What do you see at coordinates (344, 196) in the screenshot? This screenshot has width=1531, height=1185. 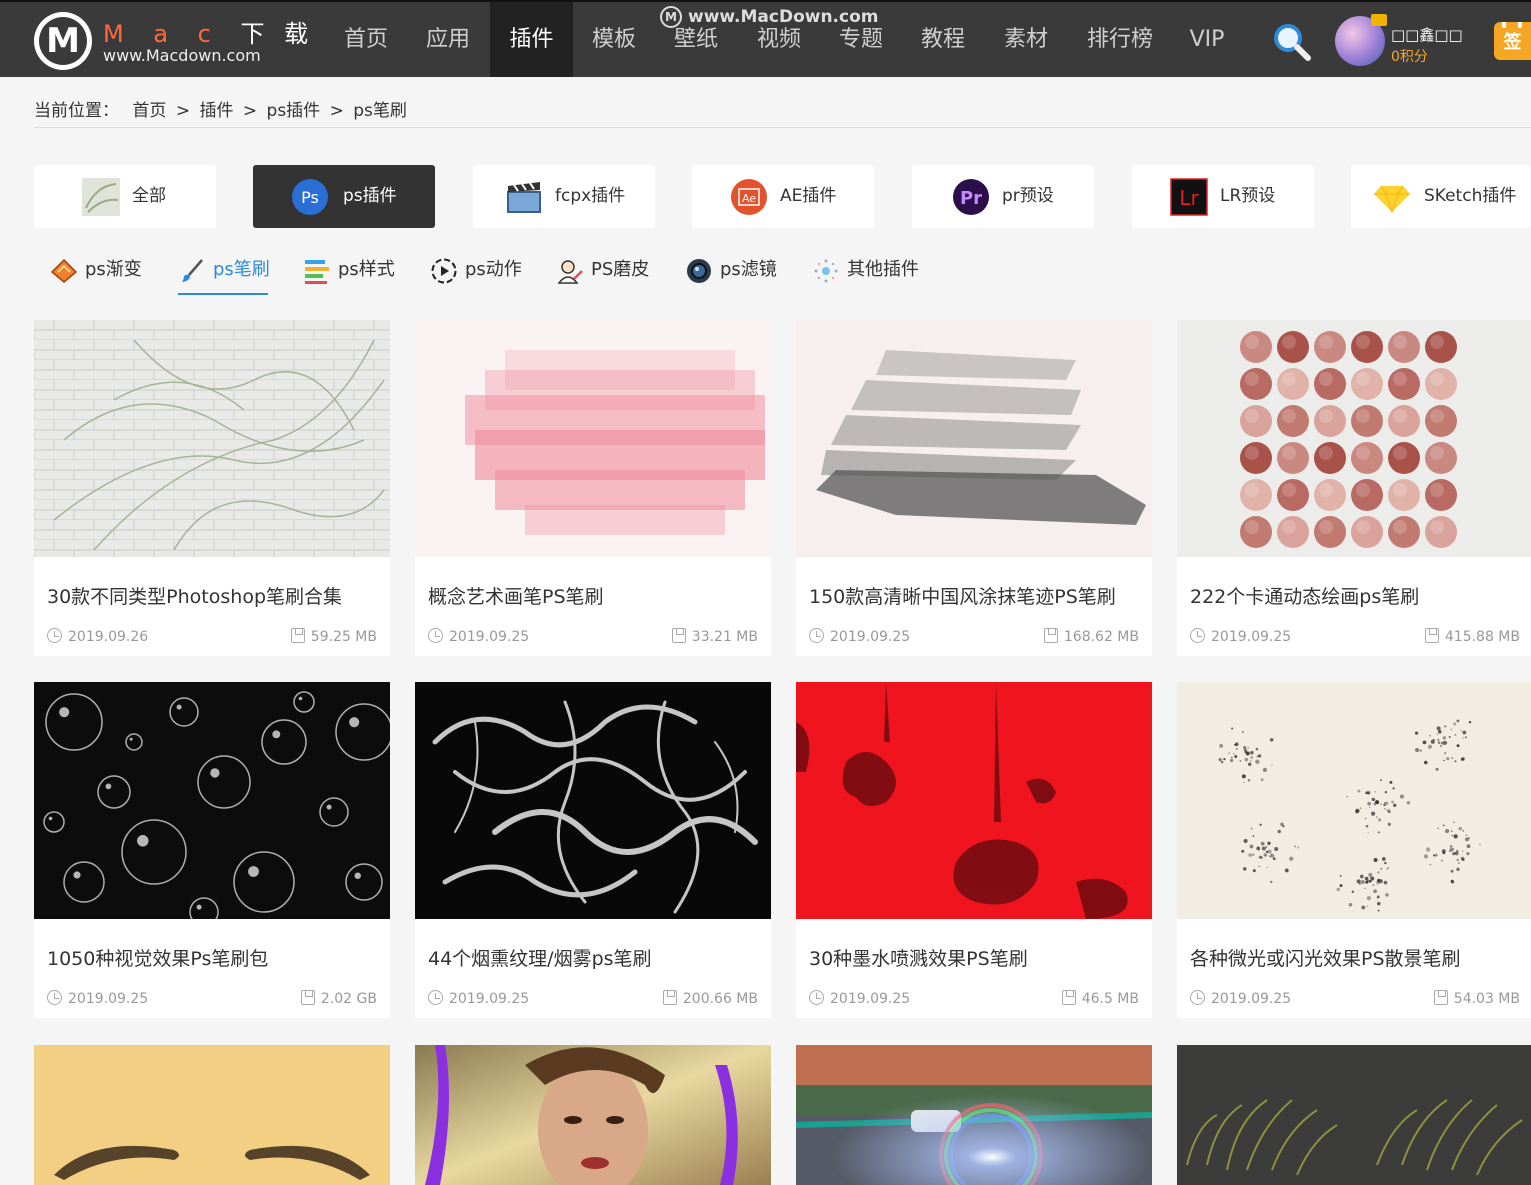 I see `category-ps-plugins: Ps ps插件` at bounding box center [344, 196].